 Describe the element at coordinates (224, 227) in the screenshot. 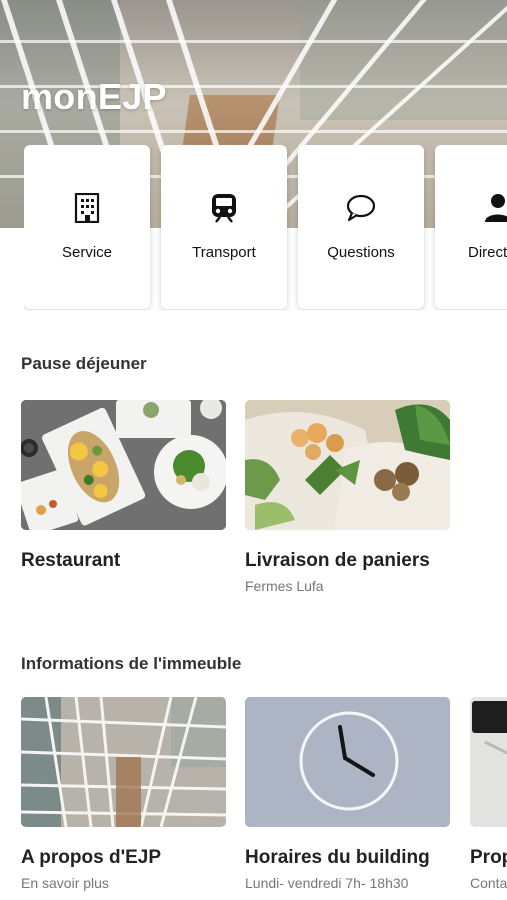

I see `quick-action-transport: Transport` at that location.